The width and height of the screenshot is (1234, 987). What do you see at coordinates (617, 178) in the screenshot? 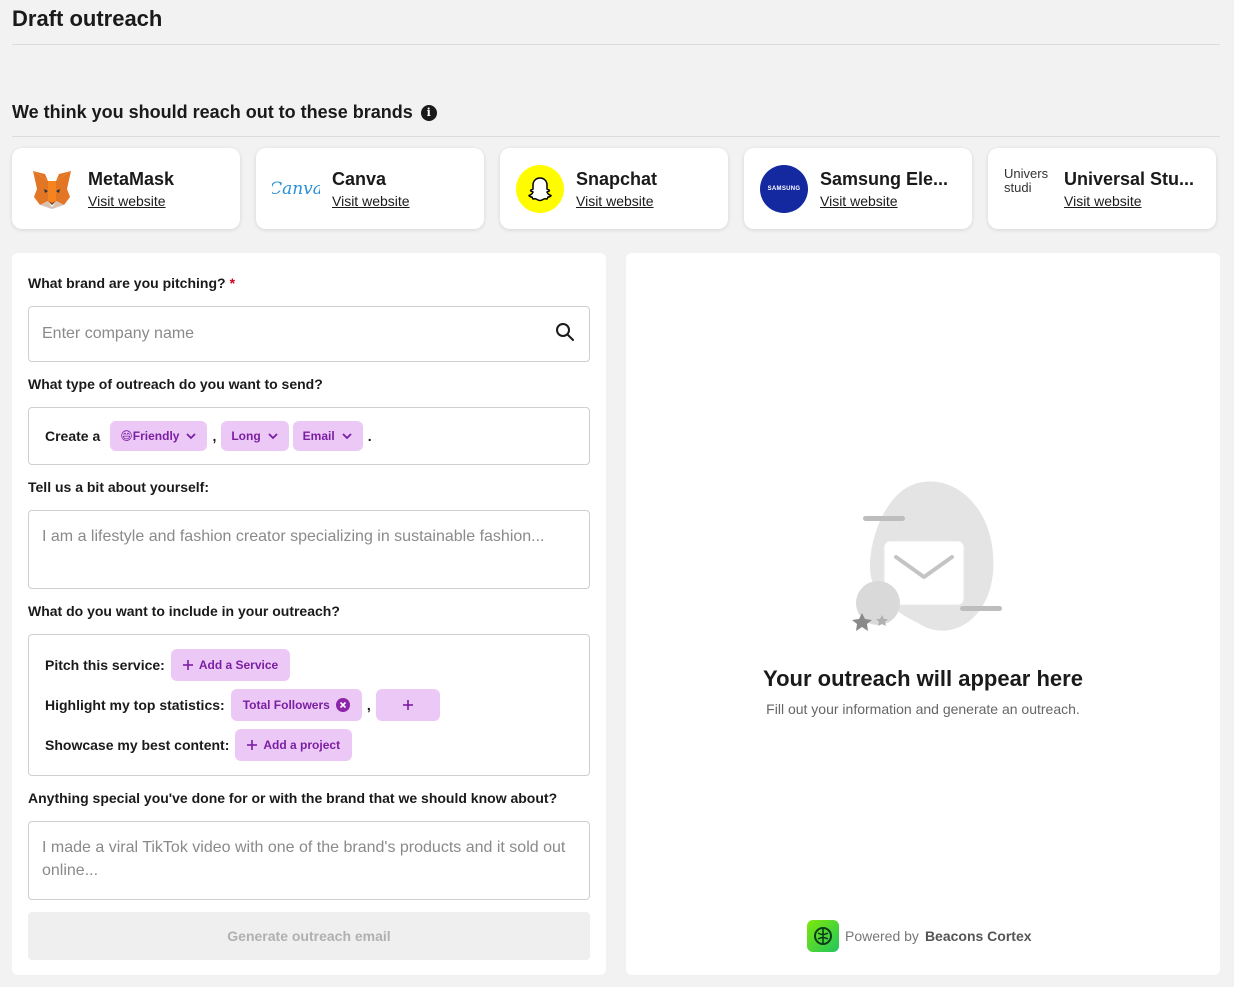
I see `brand-name: Snapchat` at bounding box center [617, 178].